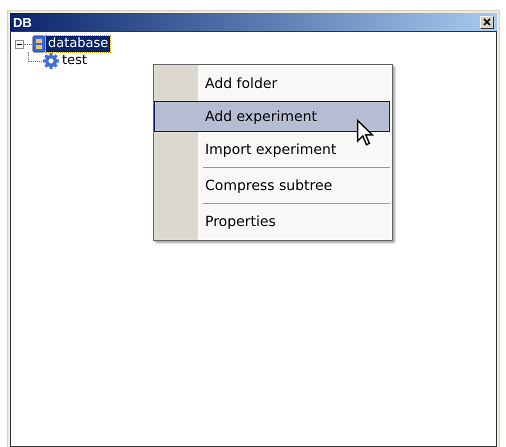 The width and height of the screenshot is (506, 447). I want to click on menu-item: Add folder, so click(272, 83).